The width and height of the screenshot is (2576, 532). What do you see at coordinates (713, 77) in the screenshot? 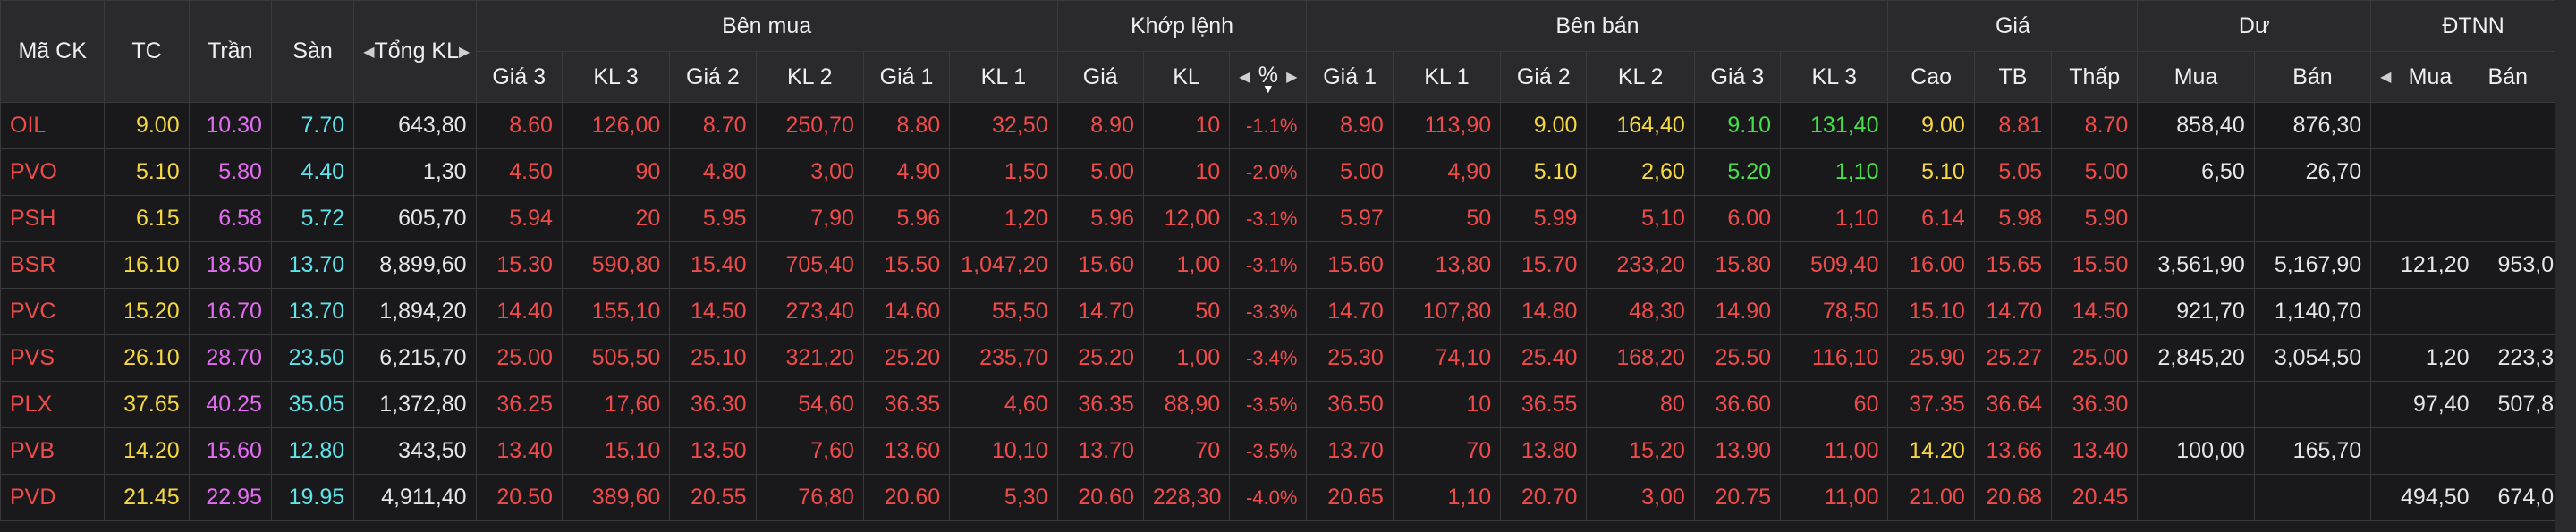
I see `col-bid2: Giá 2` at bounding box center [713, 77].